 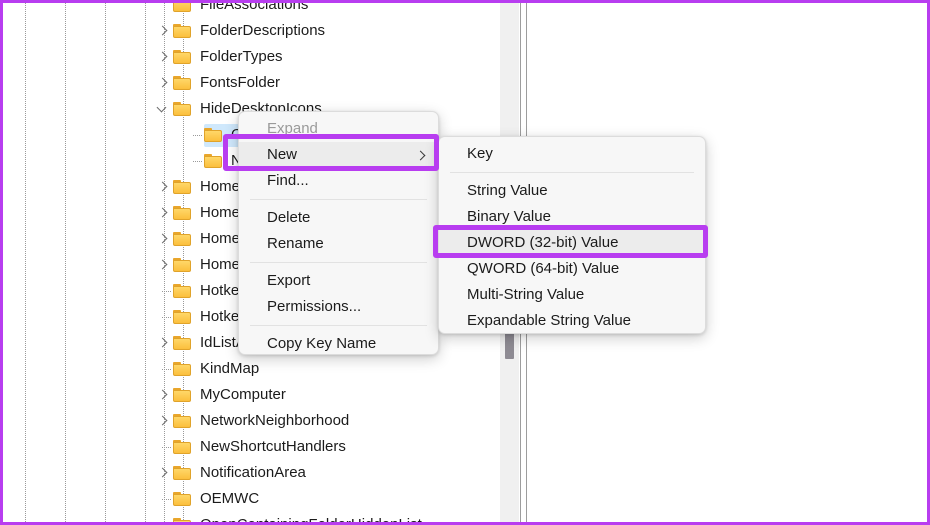 I want to click on tree-item-networkneighborhood: NetworkNeighborhood, so click(x=257, y=421).